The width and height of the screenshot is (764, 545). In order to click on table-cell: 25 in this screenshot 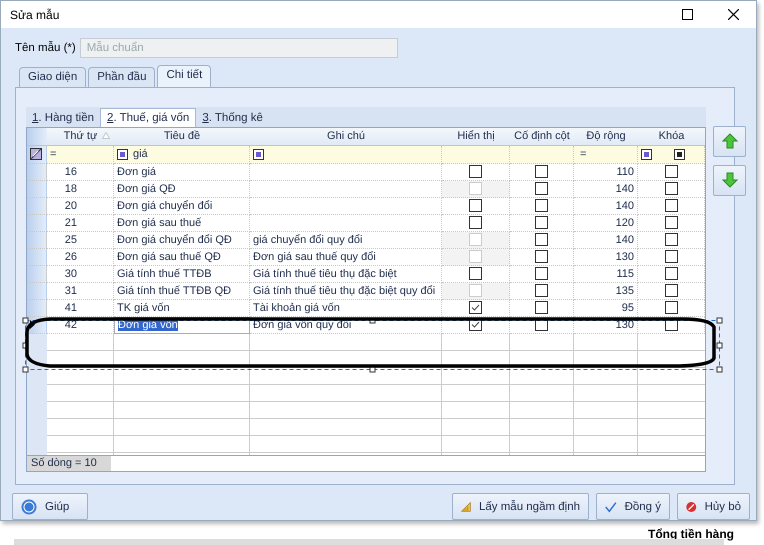, I will do `click(70, 240)`.